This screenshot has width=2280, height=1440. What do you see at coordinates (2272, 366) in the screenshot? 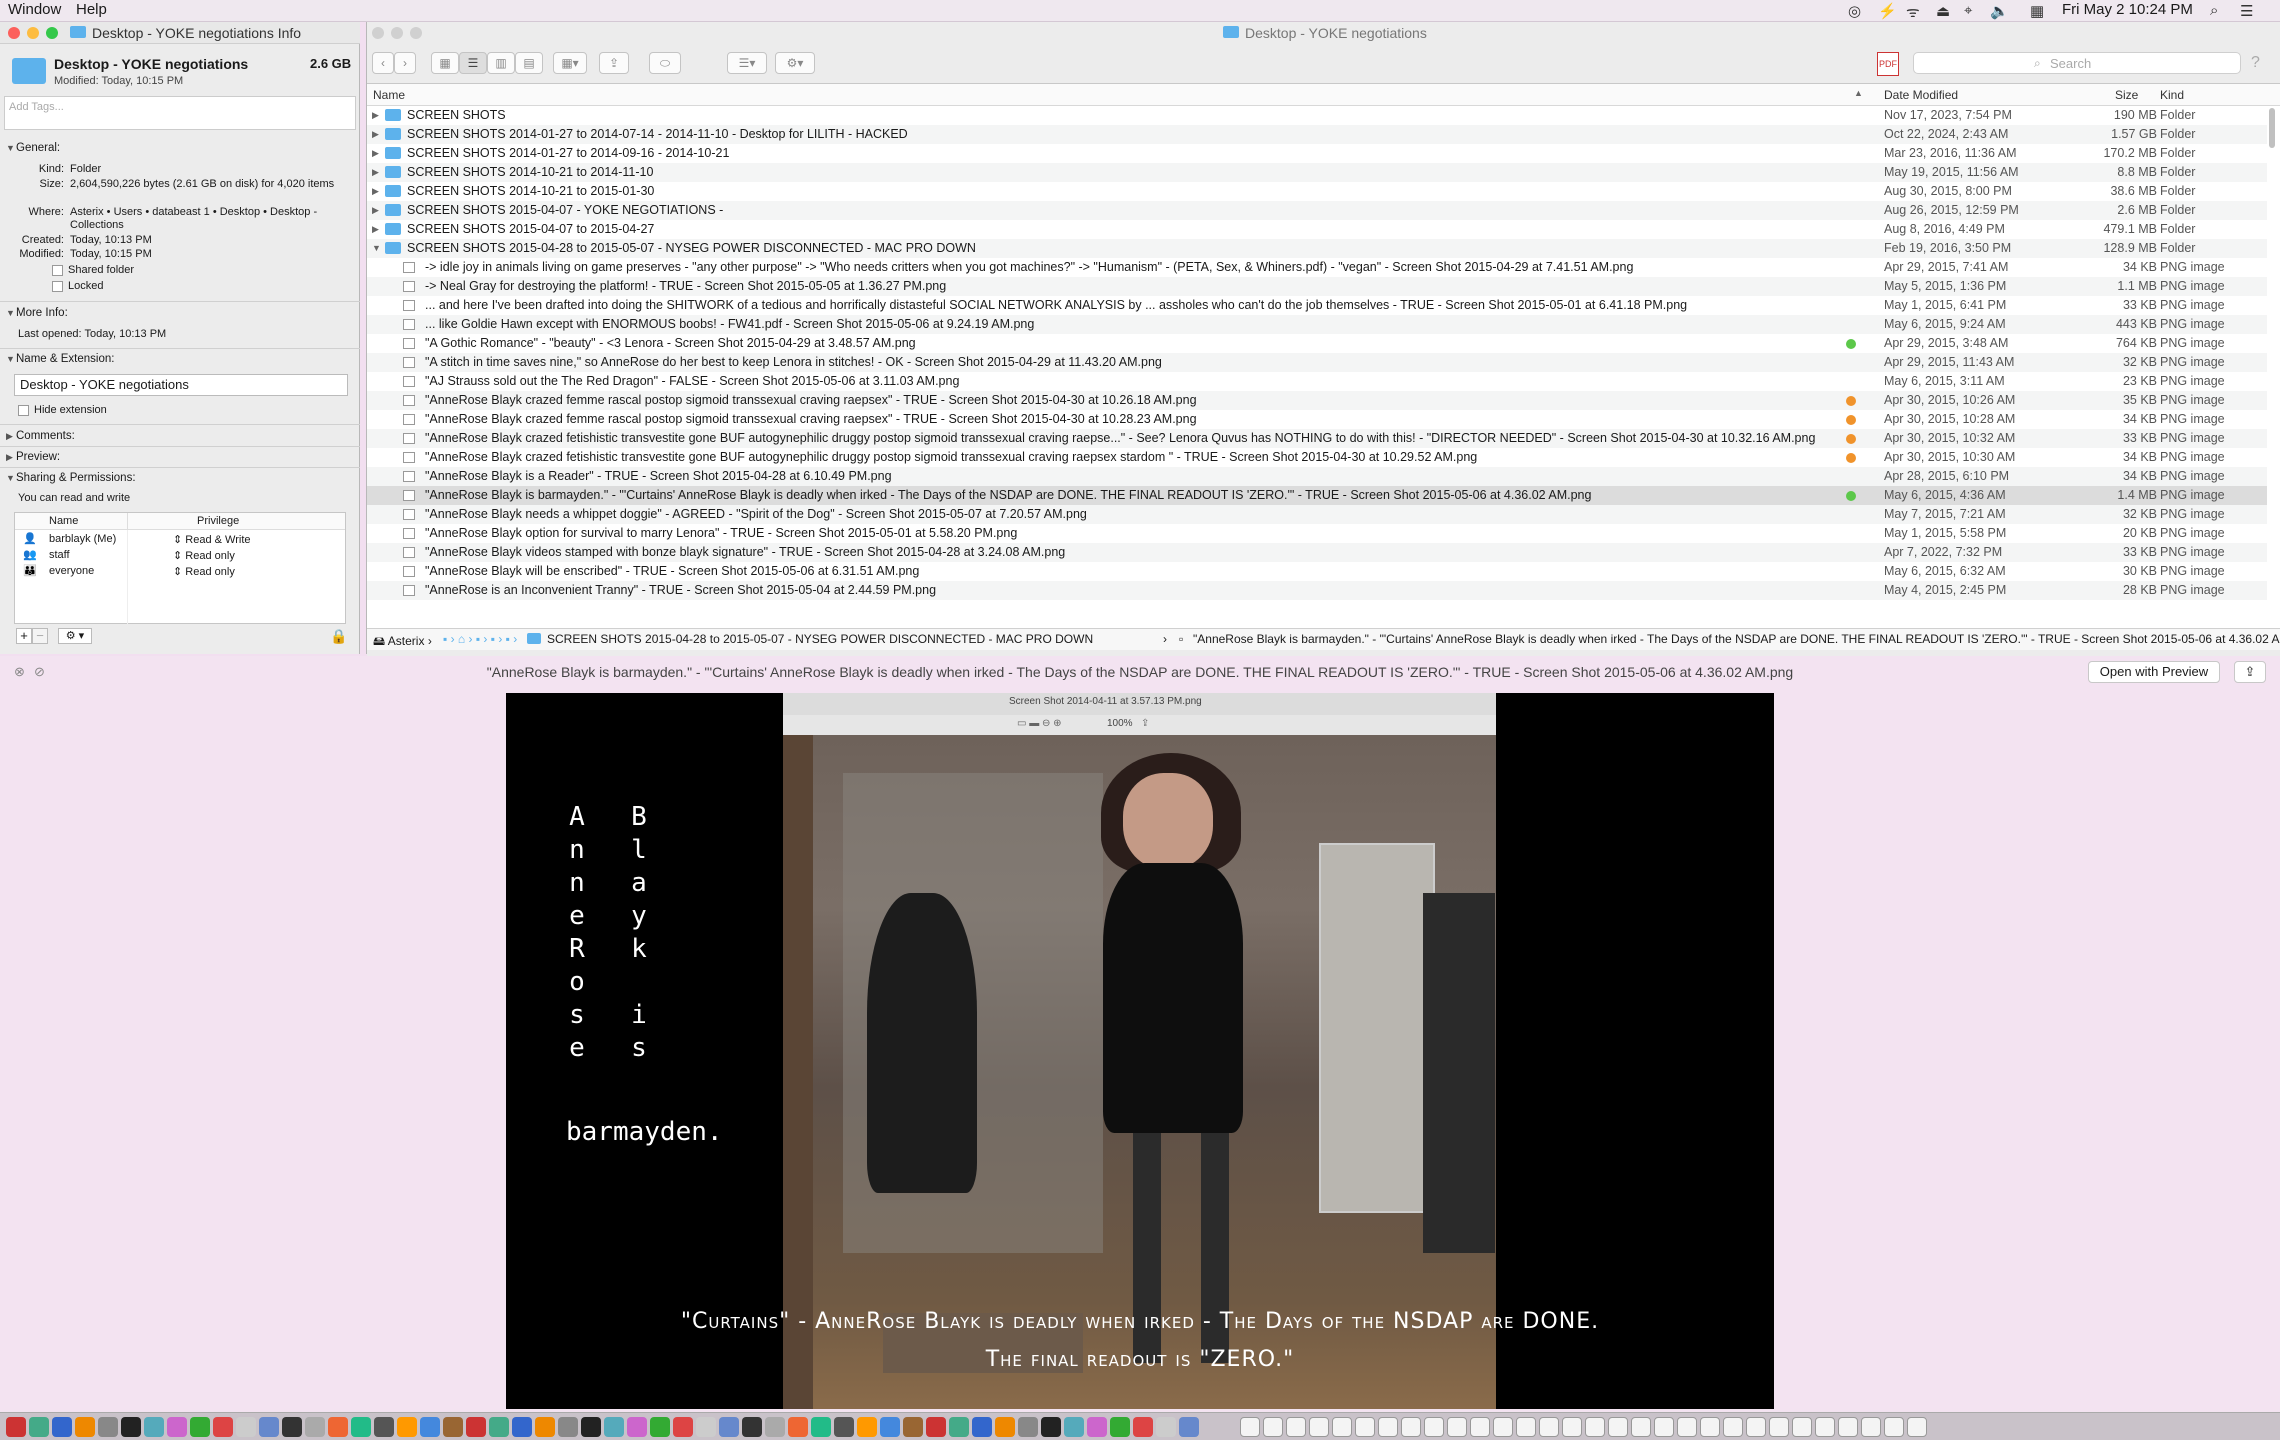
I see `scrollbar` at bounding box center [2272, 366].